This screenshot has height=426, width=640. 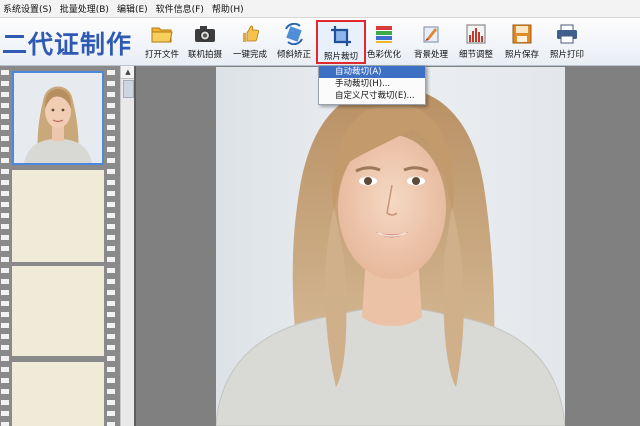 What do you see at coordinates (250, 34) in the screenshot?
I see `thumbs-up-icon` at bounding box center [250, 34].